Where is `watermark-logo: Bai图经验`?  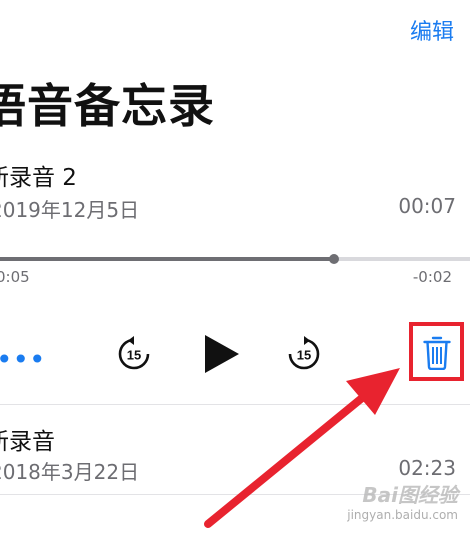 watermark-logo: Bai图经验 is located at coordinates (410, 495).